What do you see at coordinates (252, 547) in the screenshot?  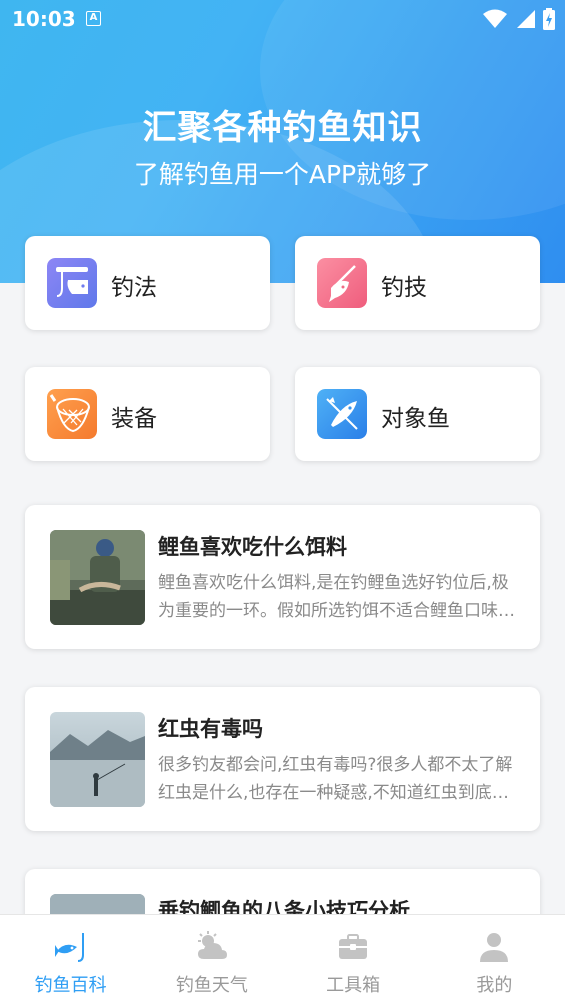 I see `article-title: 鲤鱼喜欢吃什么饵料` at bounding box center [252, 547].